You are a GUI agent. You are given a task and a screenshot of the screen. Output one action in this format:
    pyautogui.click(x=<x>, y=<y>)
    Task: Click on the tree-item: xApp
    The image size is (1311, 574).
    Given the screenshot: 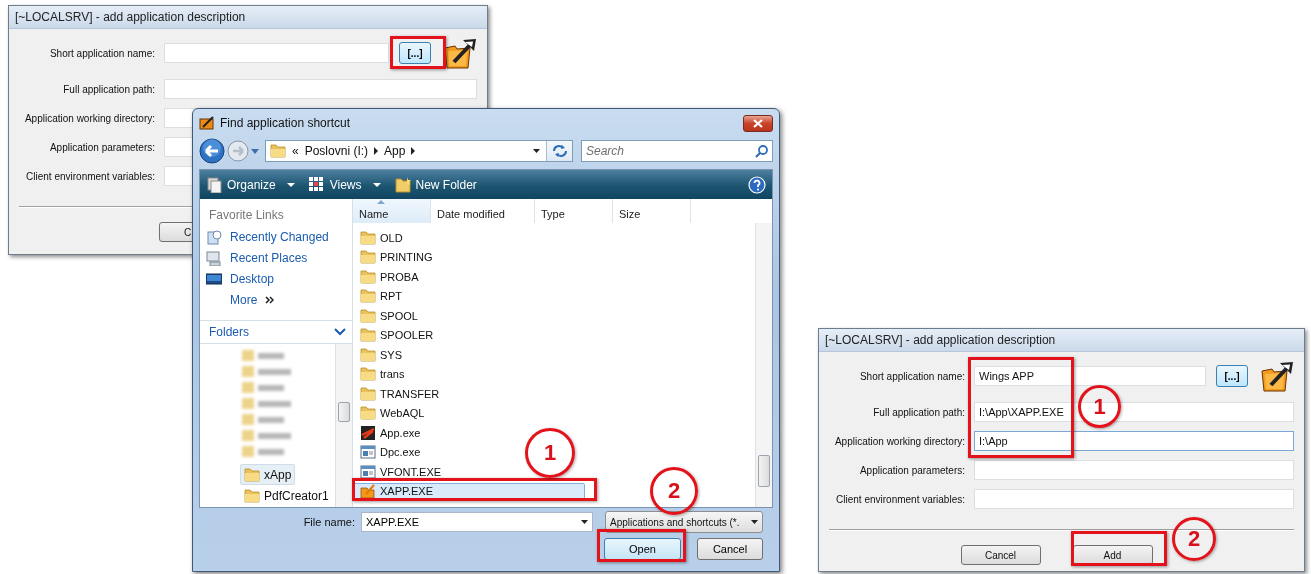 What is the action you would take?
    pyautogui.click(x=268, y=474)
    